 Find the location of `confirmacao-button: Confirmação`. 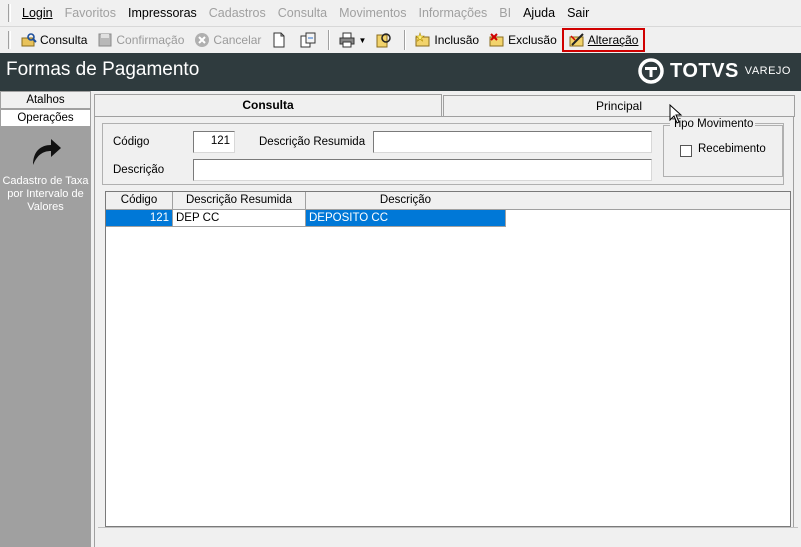

confirmacao-button: Confirmação is located at coordinates (140, 40).